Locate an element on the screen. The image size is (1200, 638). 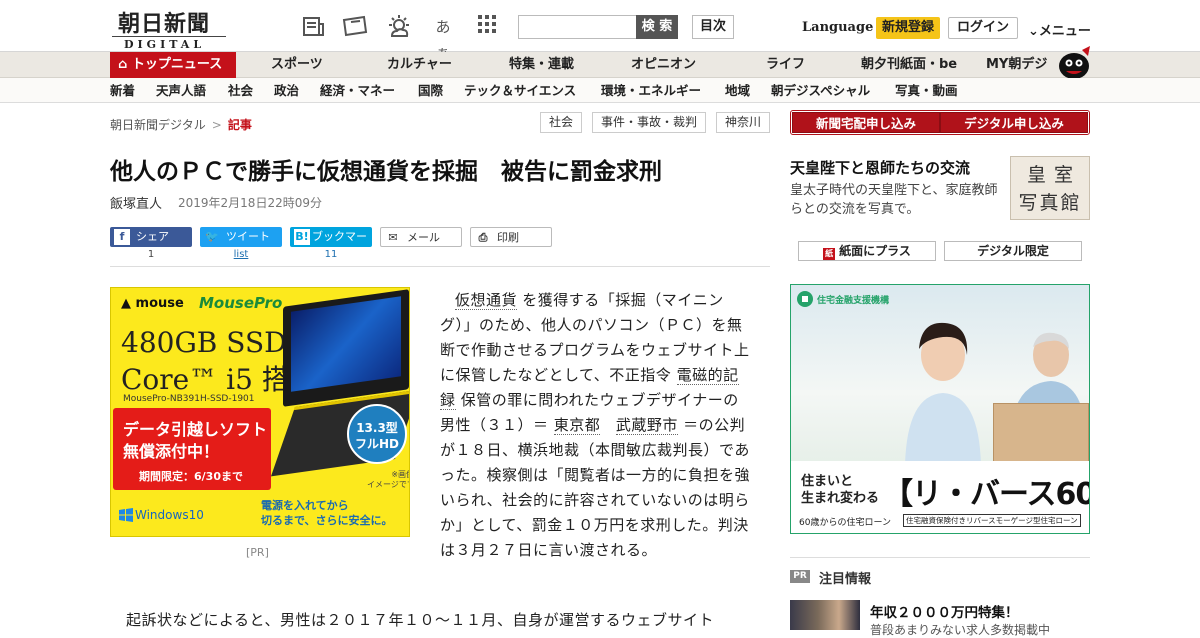
nav-economy: 経済・マネー is located at coordinates (357, 90).